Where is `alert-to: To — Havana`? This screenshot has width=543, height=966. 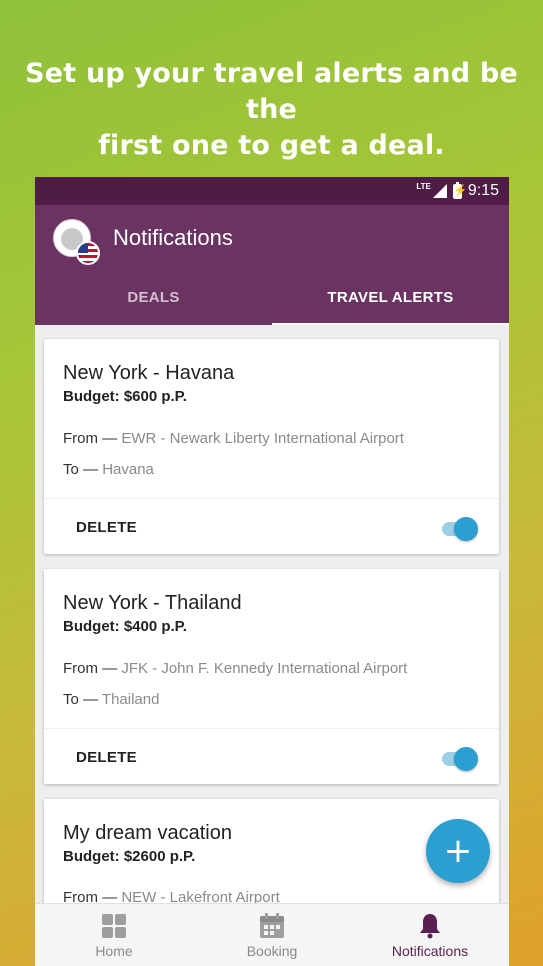 alert-to: To — Havana is located at coordinates (108, 470).